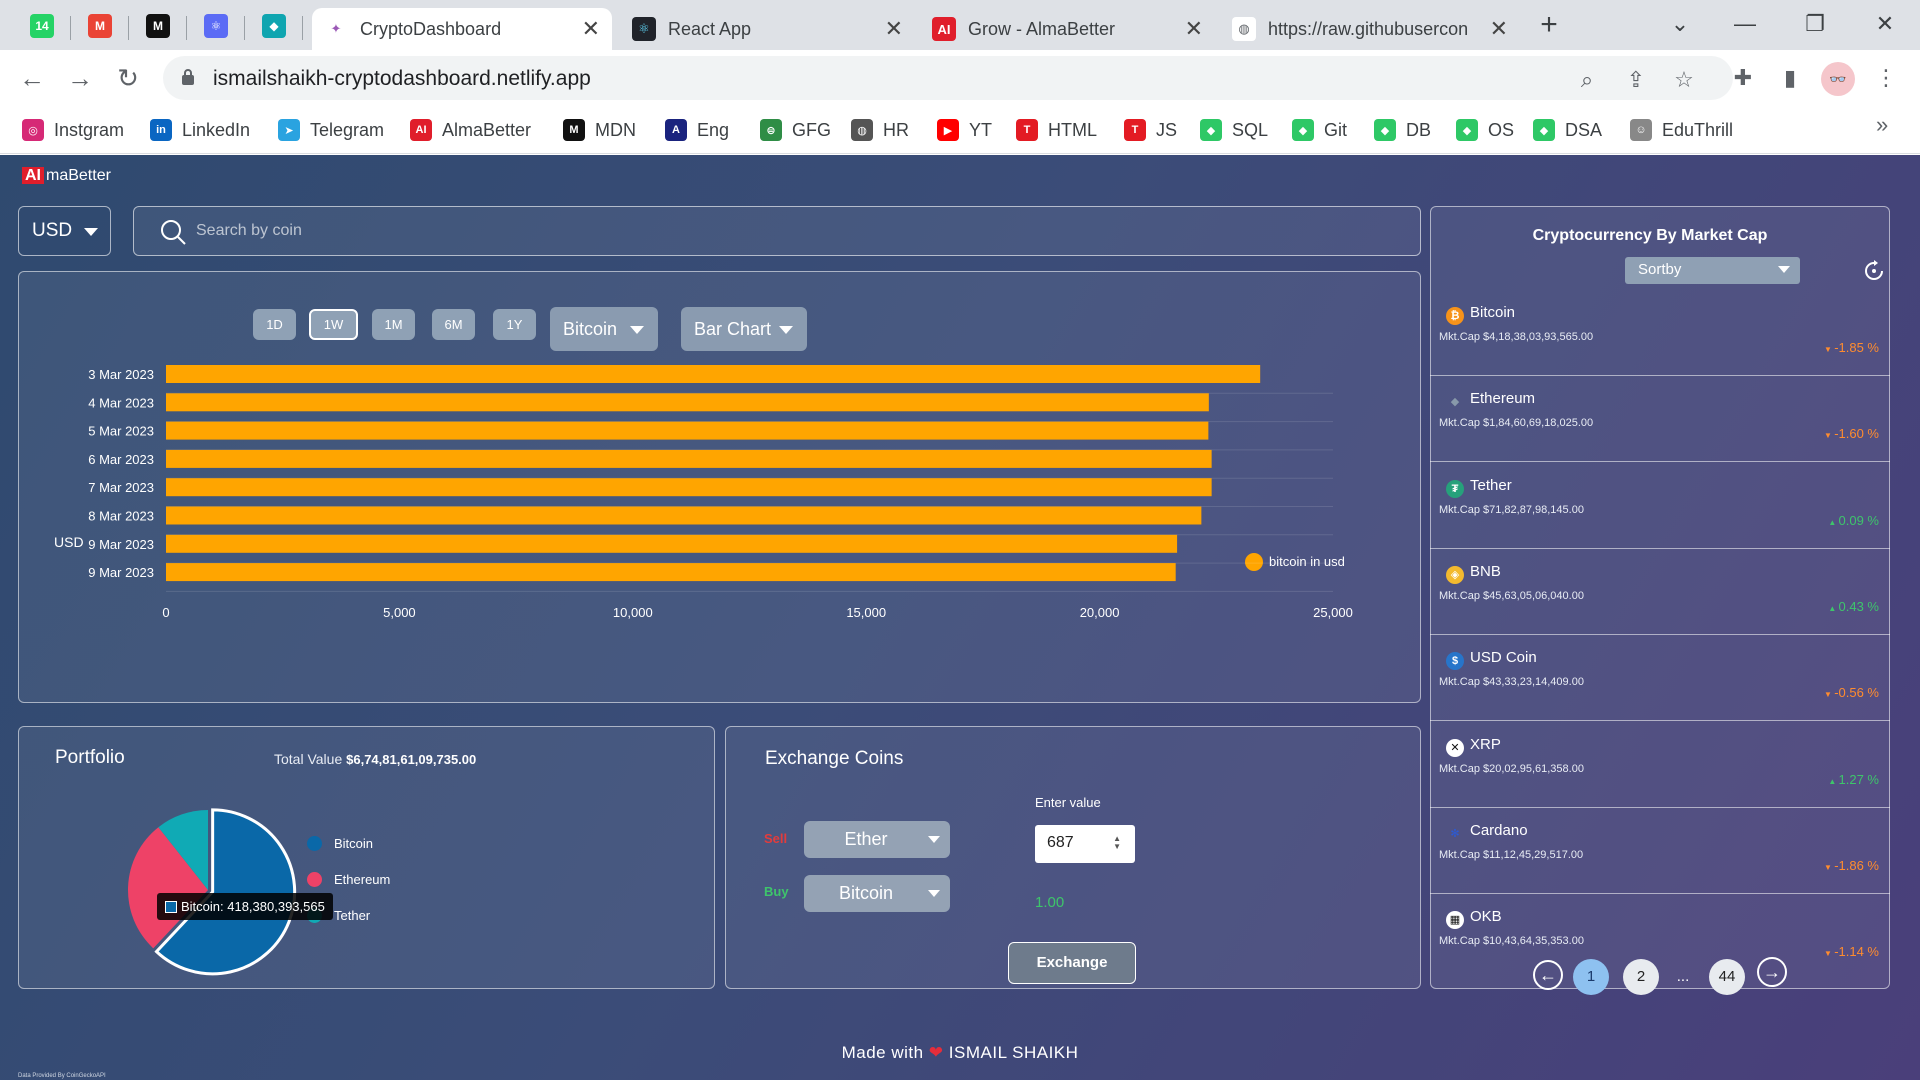 The image size is (1920, 1080). What do you see at coordinates (70, 28) in the screenshot?
I see `tab-separator` at bounding box center [70, 28].